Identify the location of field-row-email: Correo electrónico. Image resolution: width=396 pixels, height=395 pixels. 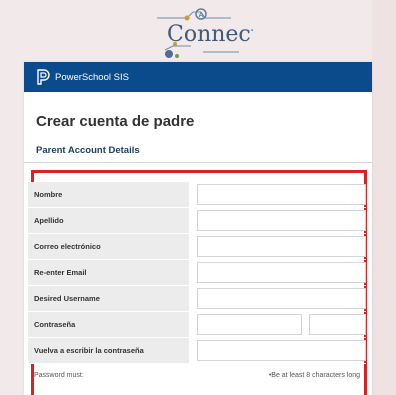
(197, 247).